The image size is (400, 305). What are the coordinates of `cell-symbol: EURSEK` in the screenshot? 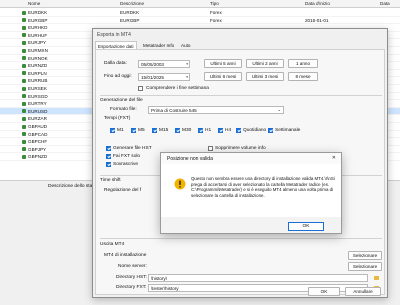 It's located at (37, 88).